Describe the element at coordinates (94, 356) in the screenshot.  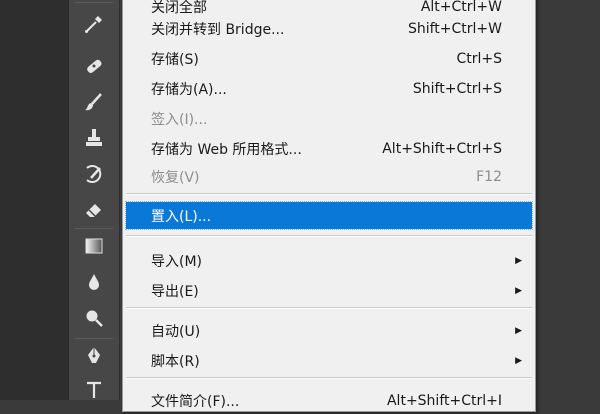
I see `pen-icon` at that location.